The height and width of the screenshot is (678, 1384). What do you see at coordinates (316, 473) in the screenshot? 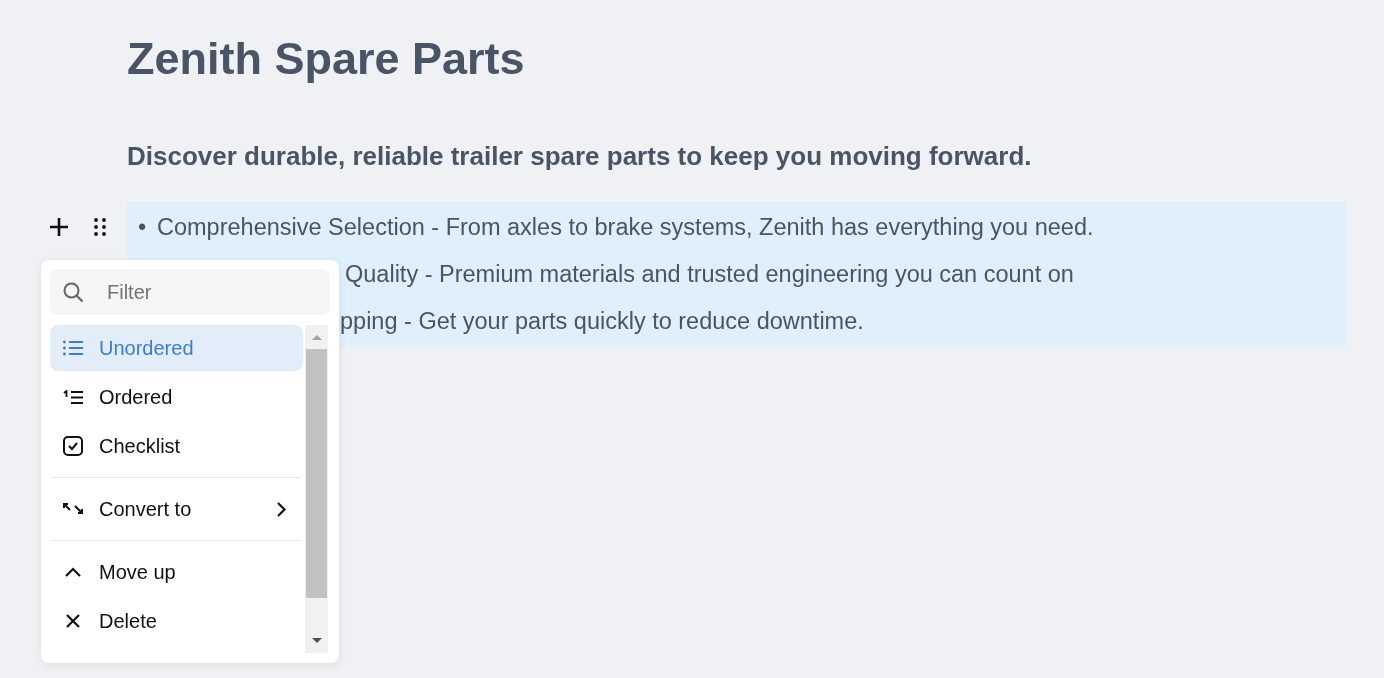
I see `scrollbar-thumb` at bounding box center [316, 473].